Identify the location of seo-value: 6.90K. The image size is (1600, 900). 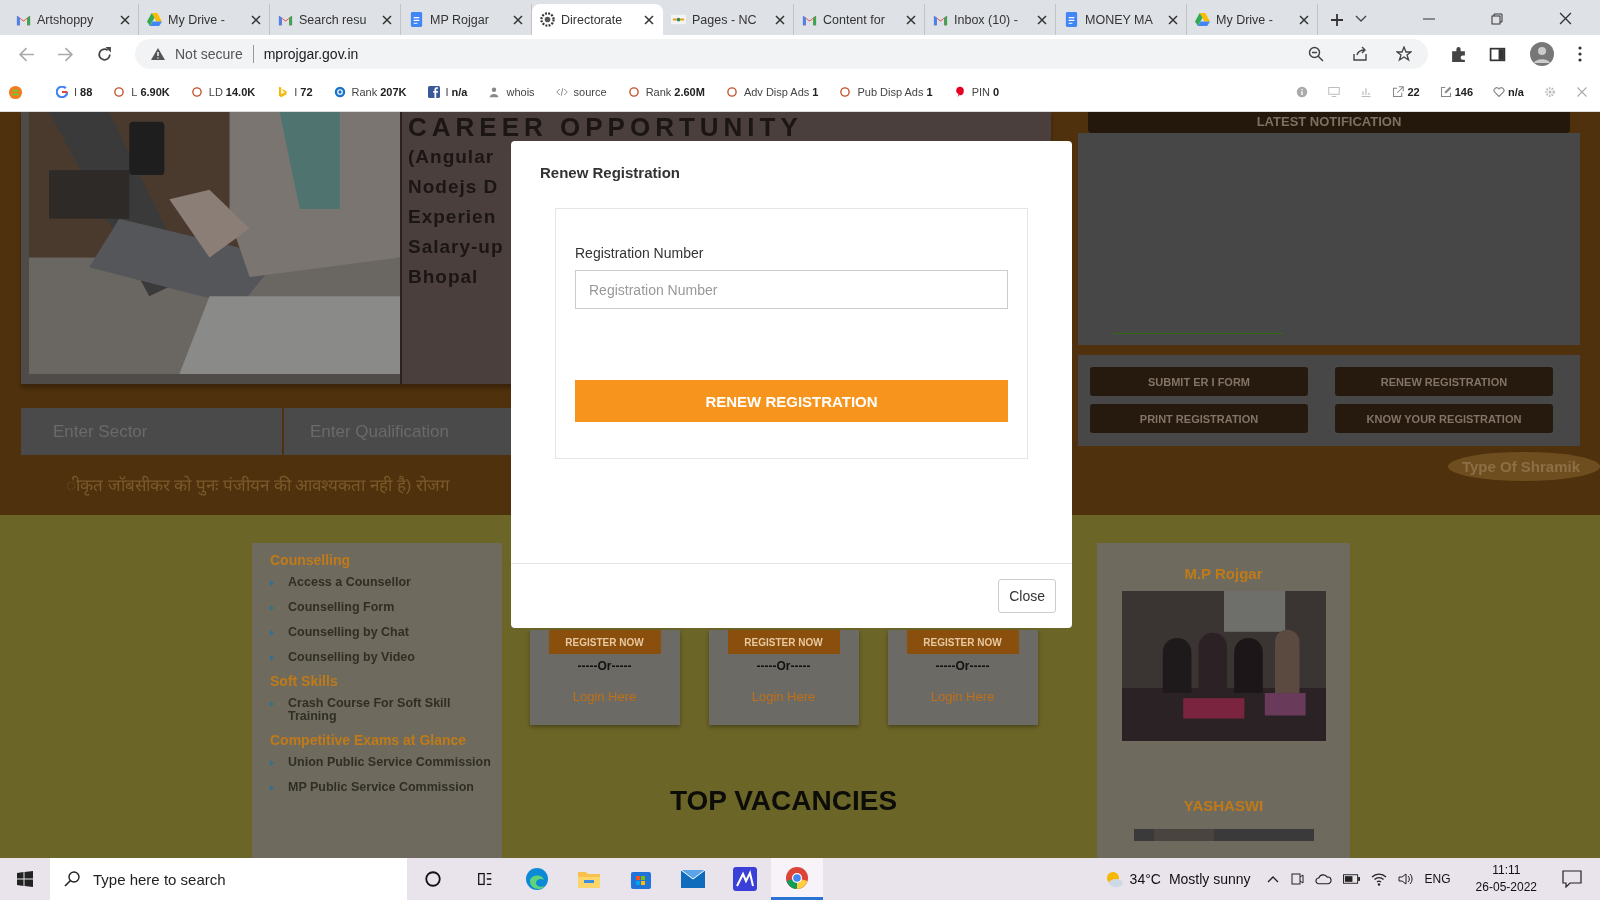
(155, 92).